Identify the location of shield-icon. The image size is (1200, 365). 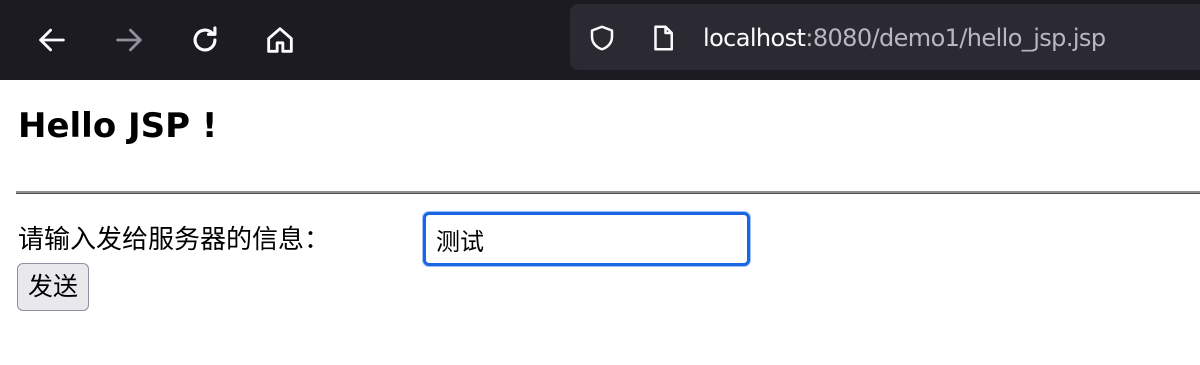
(602, 38).